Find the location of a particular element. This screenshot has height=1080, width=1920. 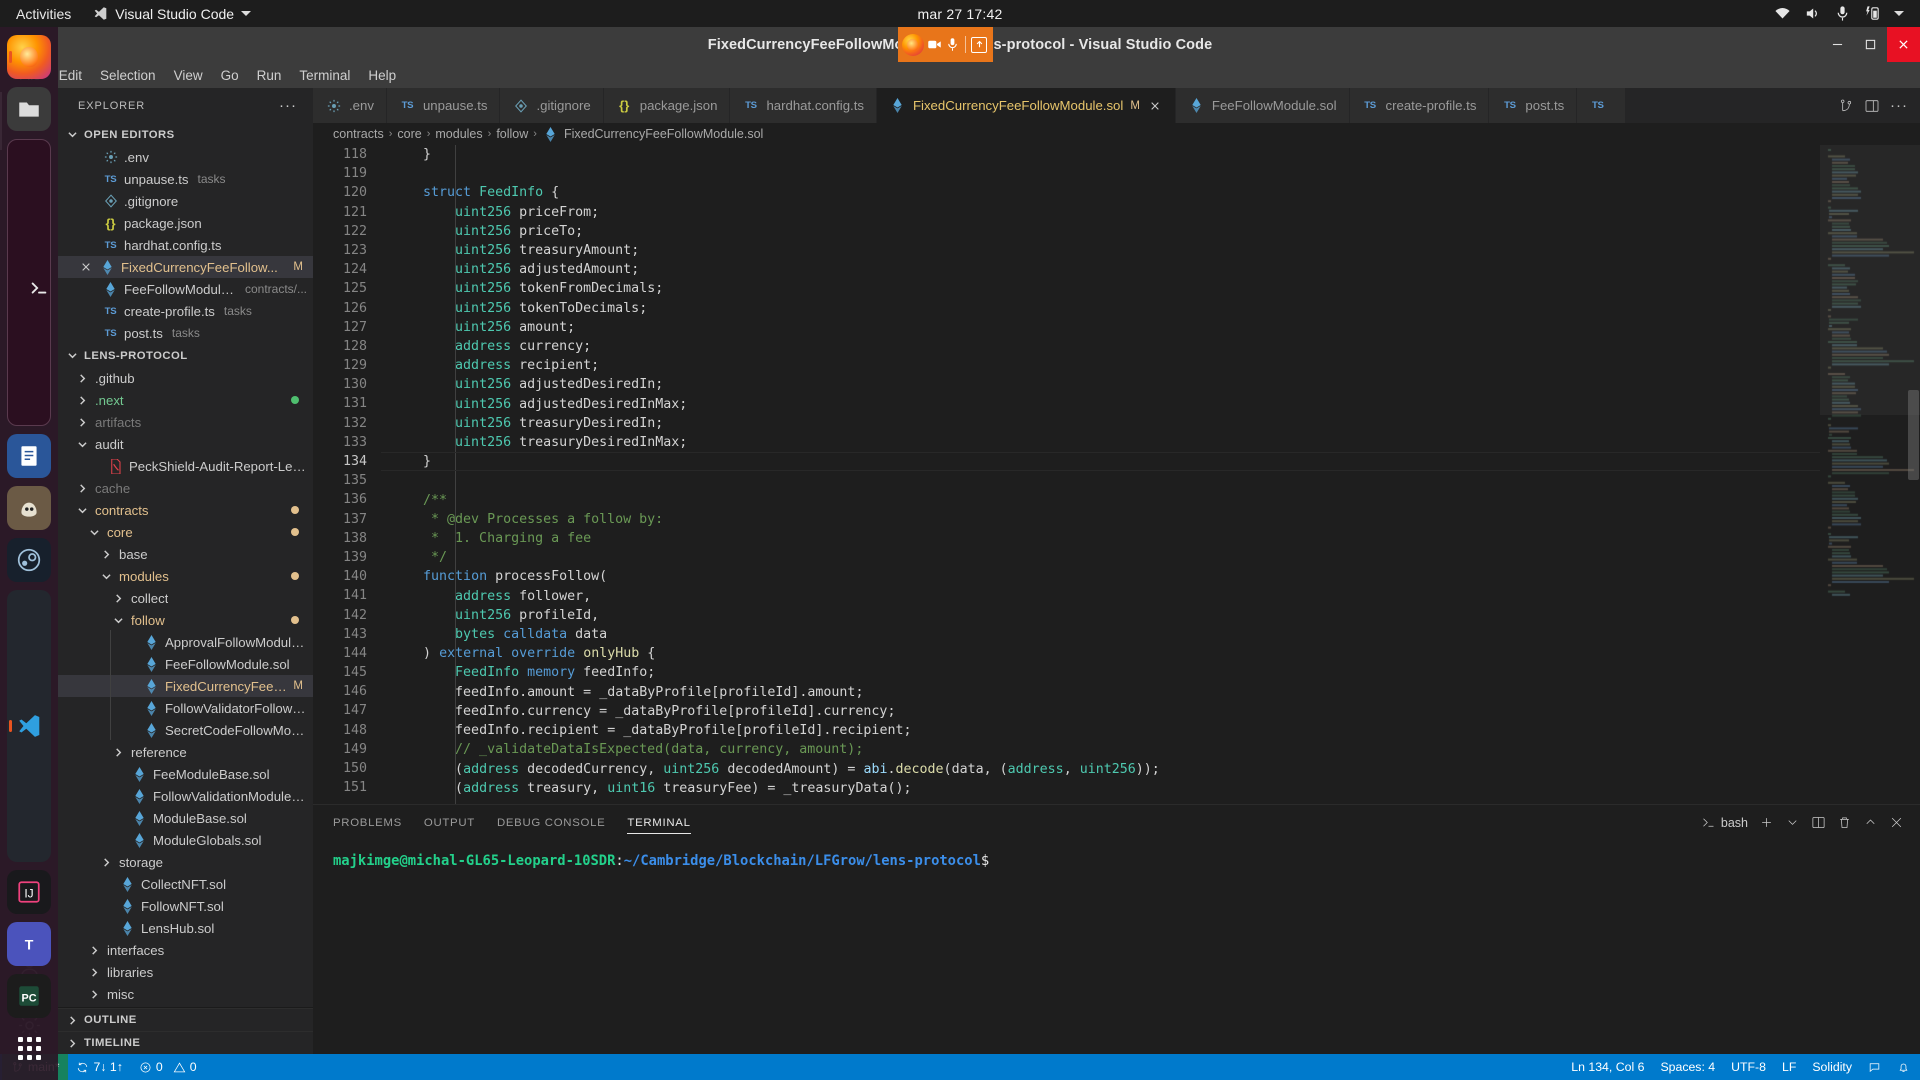

maximize-button is located at coordinates (1870, 44).